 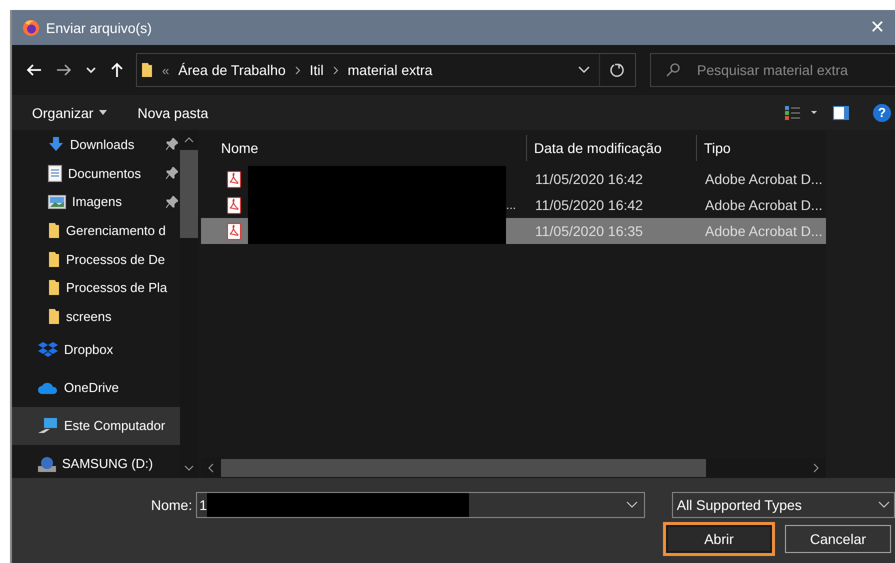 I want to click on sidebar-item: Gerenciamento d, so click(x=96, y=230).